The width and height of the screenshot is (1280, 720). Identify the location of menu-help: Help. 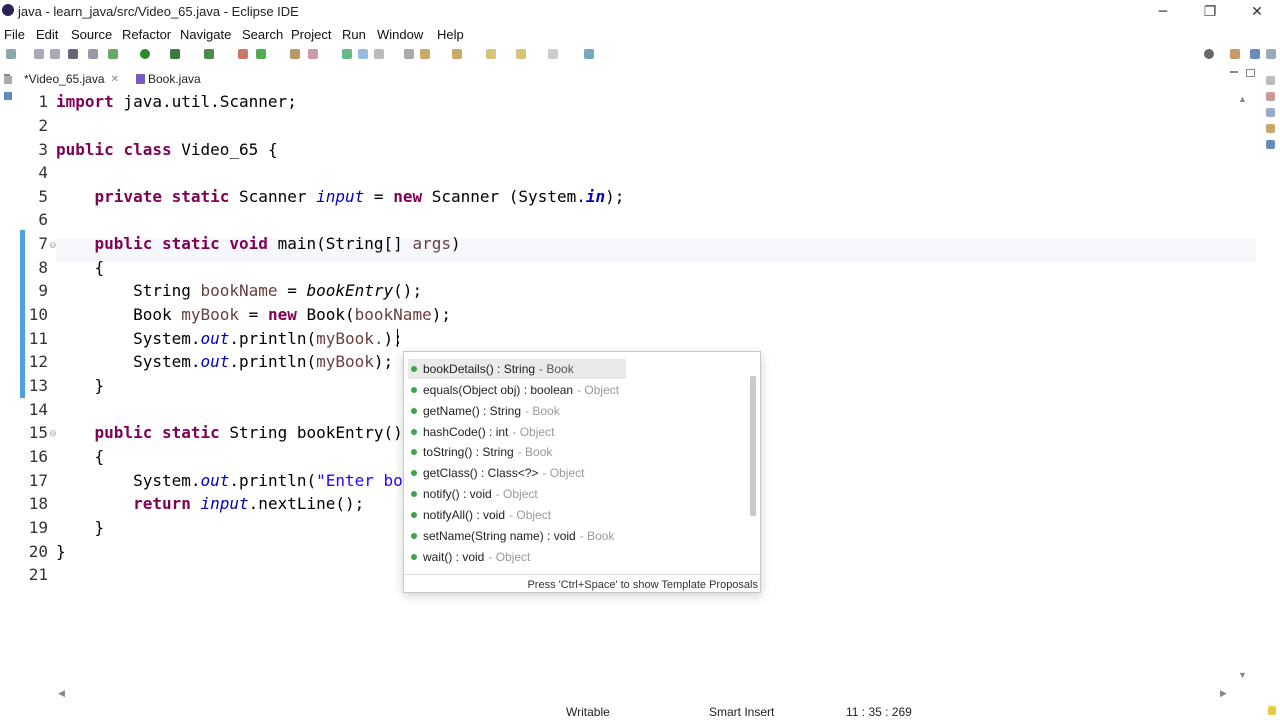
(450, 34).